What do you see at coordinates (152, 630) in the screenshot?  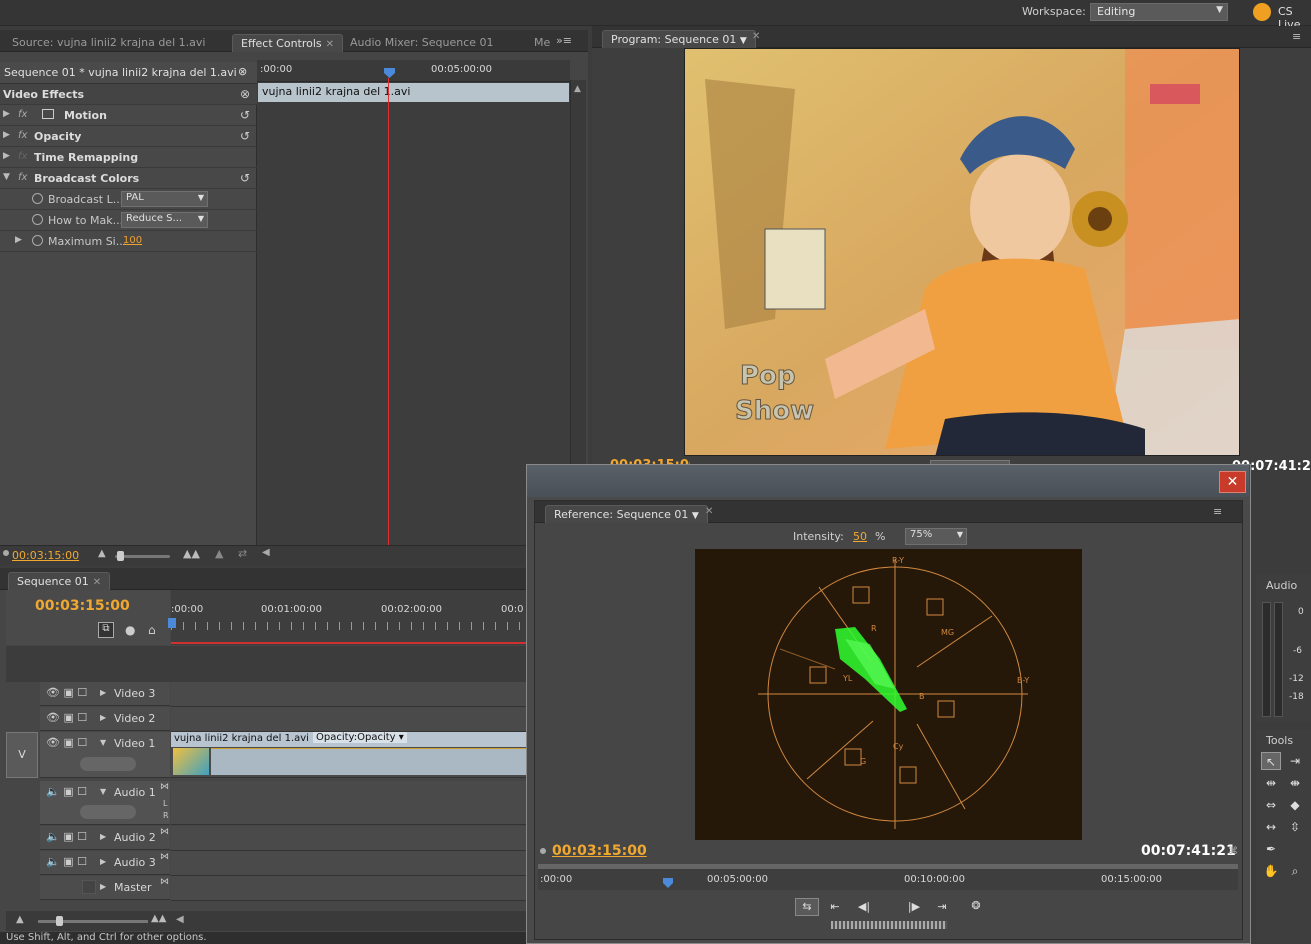 I see `set-marker-icon: ⌂` at bounding box center [152, 630].